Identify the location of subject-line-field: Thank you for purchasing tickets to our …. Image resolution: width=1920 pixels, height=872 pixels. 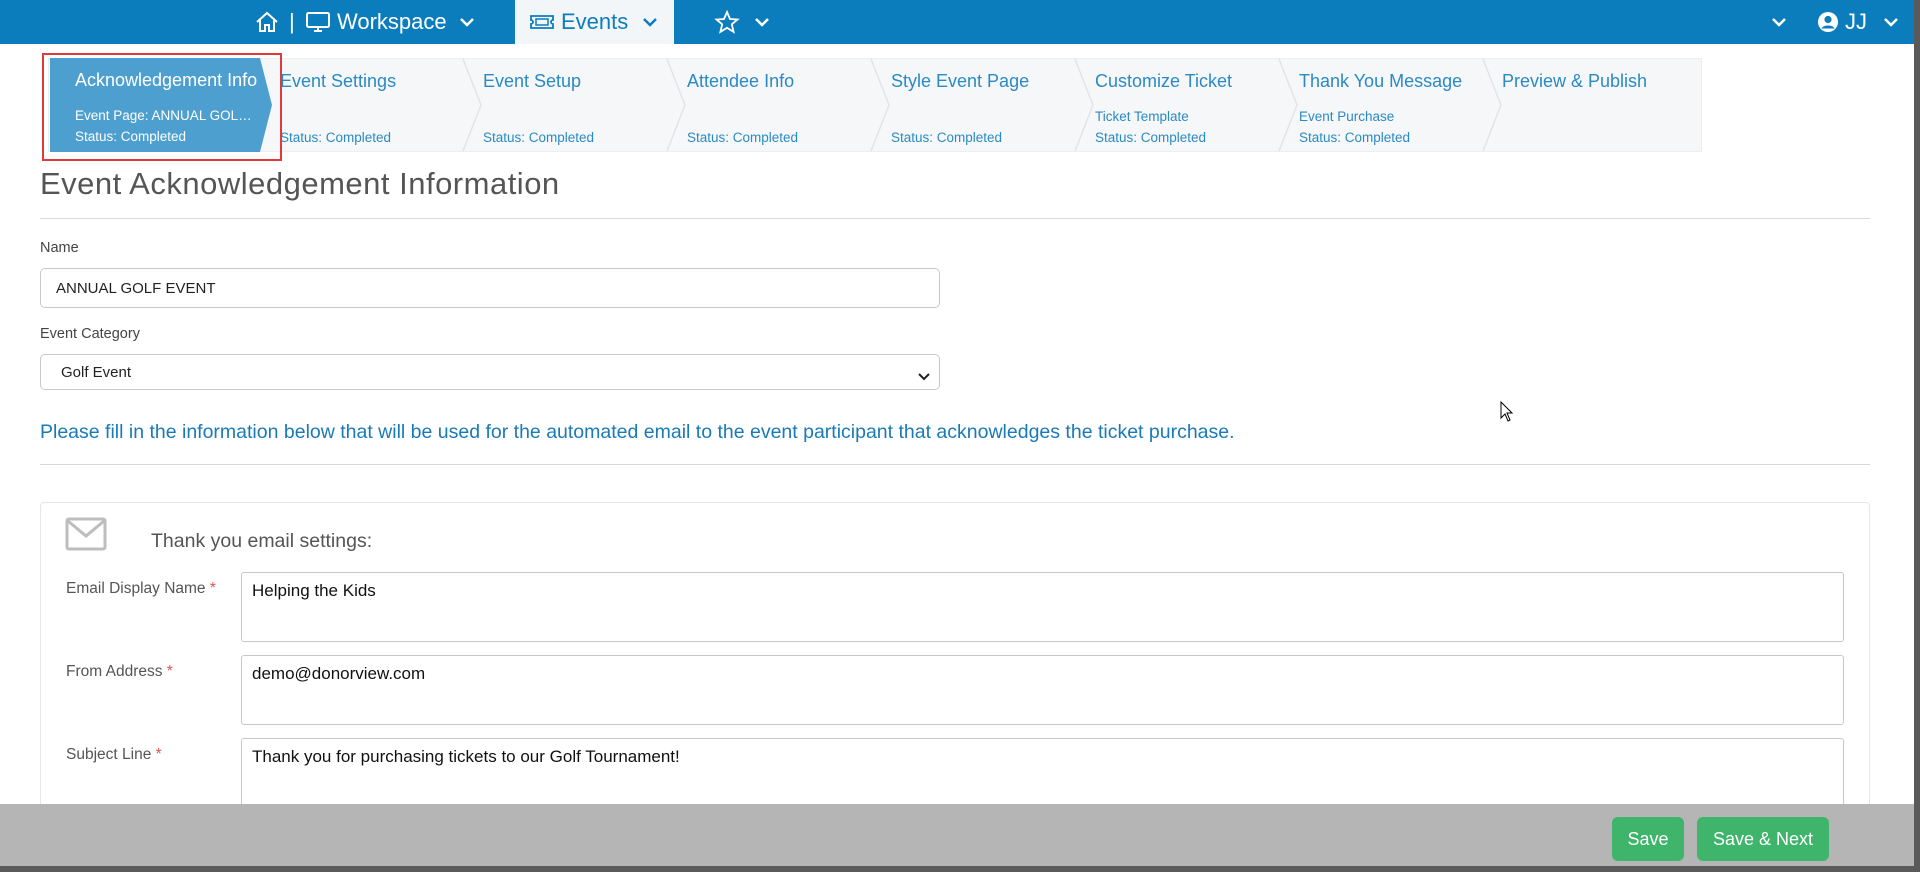
(1042, 773).